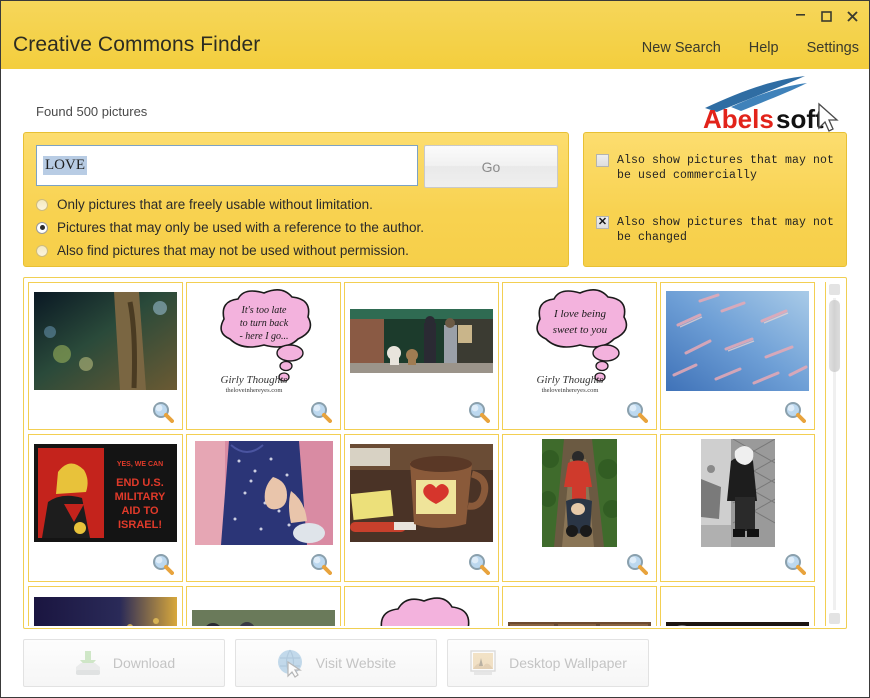  I want to click on download-label: Download, so click(144, 663).